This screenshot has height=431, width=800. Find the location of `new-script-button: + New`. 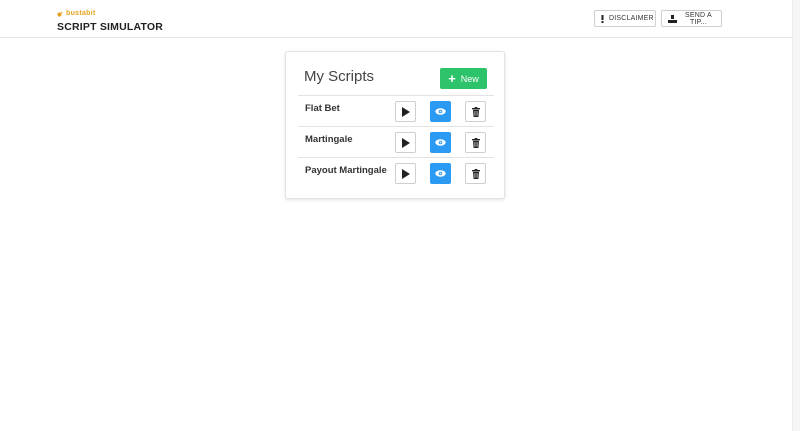

new-script-button: + New is located at coordinates (463, 78).